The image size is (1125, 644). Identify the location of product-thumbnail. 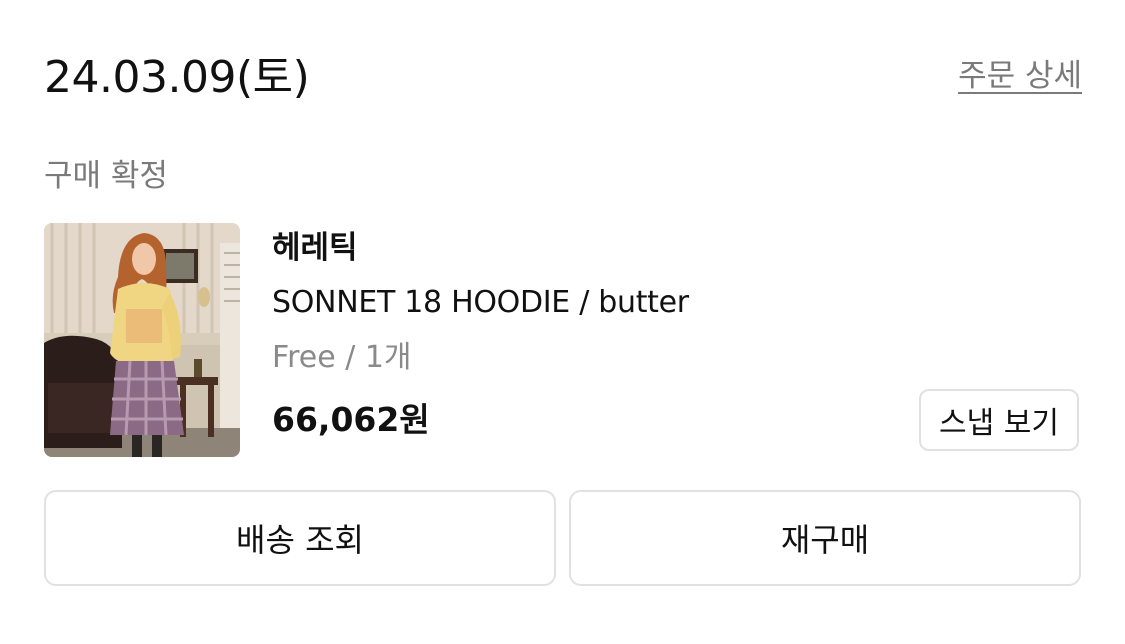
(142, 340).